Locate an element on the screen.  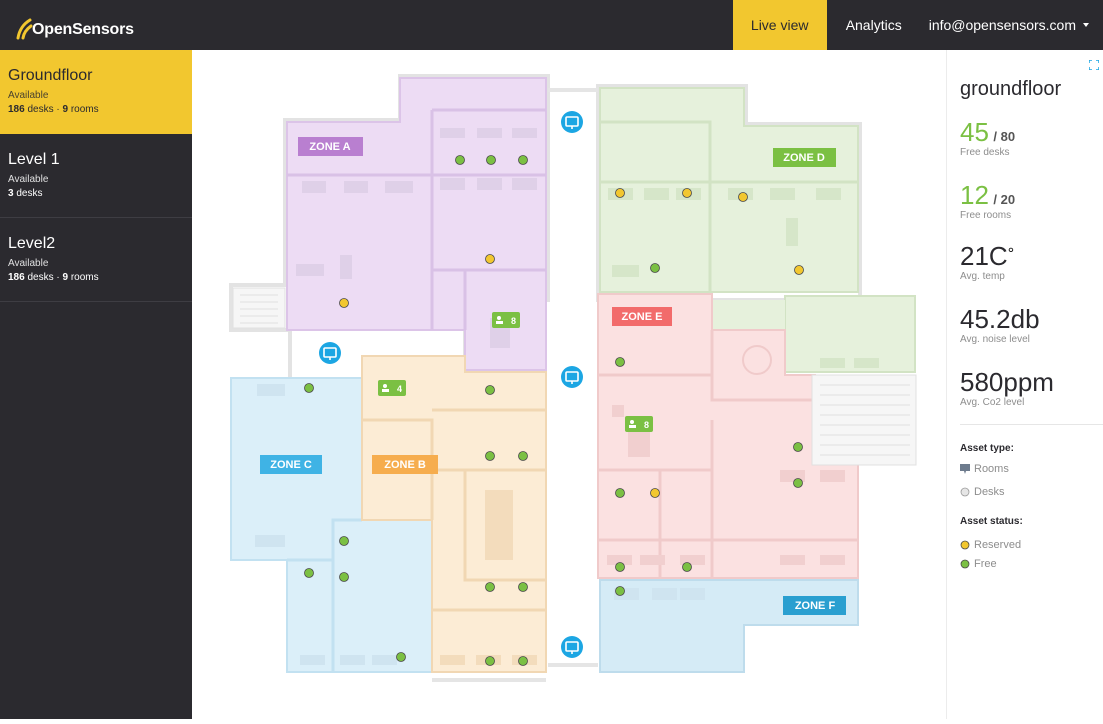
opensensors-logo: OpenSensors is located at coordinates (74, 26).